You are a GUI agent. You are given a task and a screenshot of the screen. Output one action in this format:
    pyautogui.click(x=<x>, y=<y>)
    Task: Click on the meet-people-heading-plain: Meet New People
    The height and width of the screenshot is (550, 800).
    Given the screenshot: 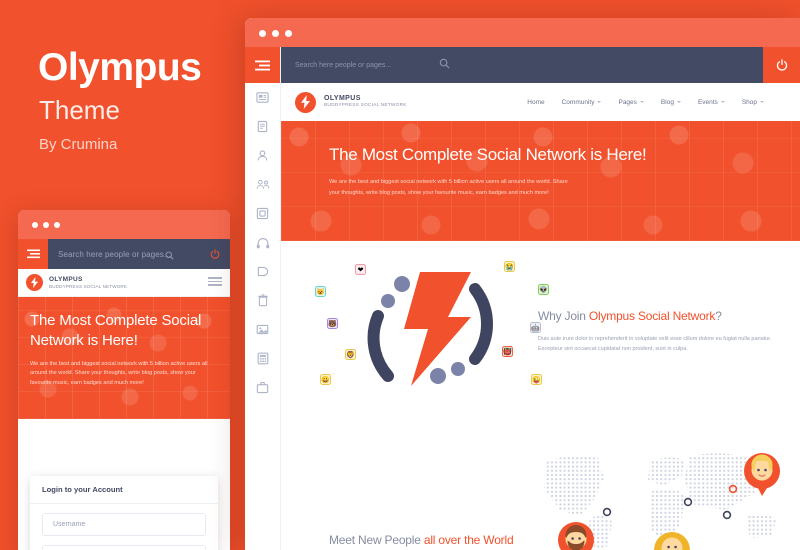 What is the action you would take?
    pyautogui.click(x=376, y=540)
    